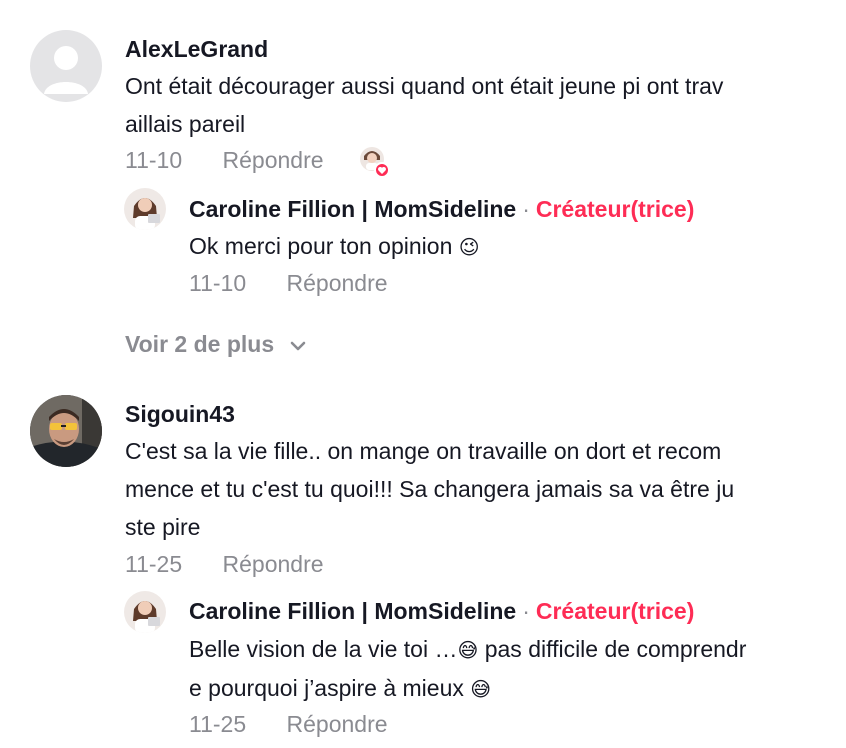 The width and height of the screenshot is (846, 748). I want to click on creator-liked-badge, so click(374, 162).